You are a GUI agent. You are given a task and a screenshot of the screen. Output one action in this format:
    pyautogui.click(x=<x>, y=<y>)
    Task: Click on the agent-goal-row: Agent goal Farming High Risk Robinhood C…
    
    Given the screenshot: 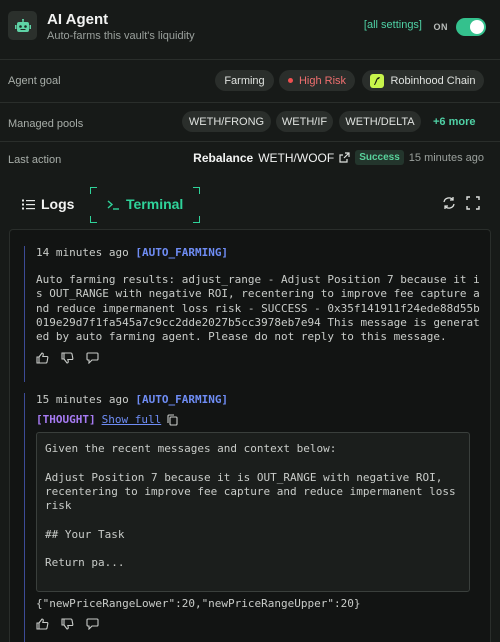 What is the action you would take?
    pyautogui.click(x=250, y=81)
    